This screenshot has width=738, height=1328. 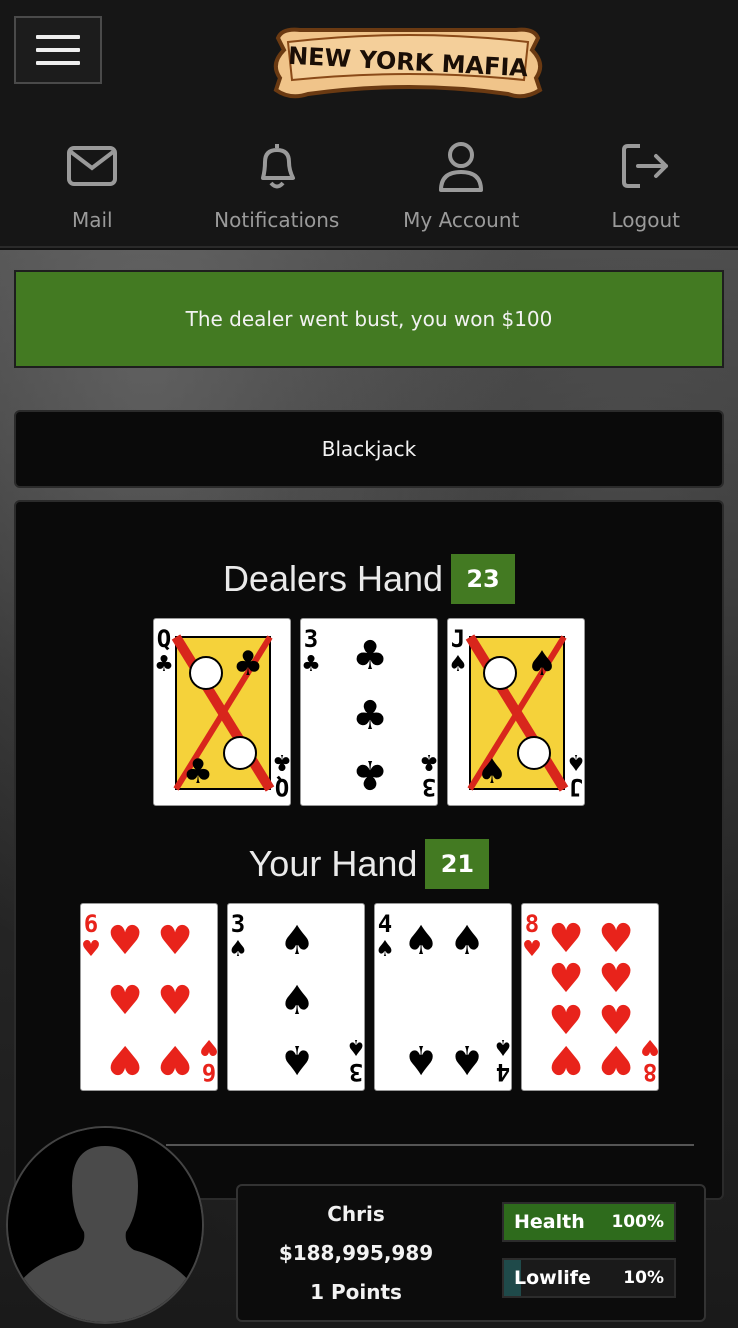 What do you see at coordinates (92, 166) in the screenshot?
I see `mail-icon` at bounding box center [92, 166].